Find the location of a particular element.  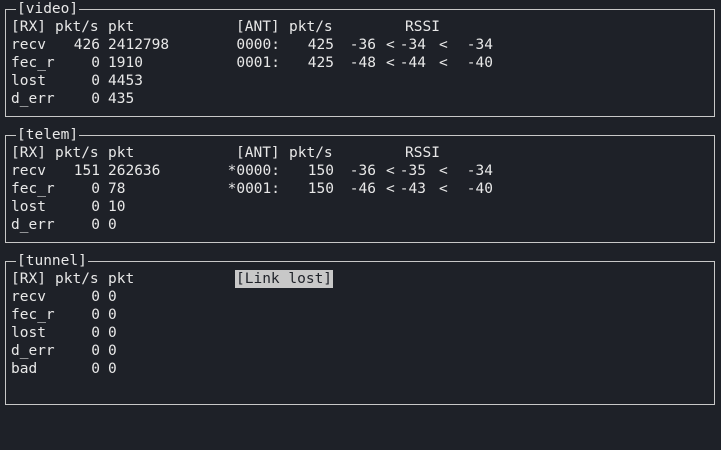

row-name: bad is located at coordinates (24, 369).